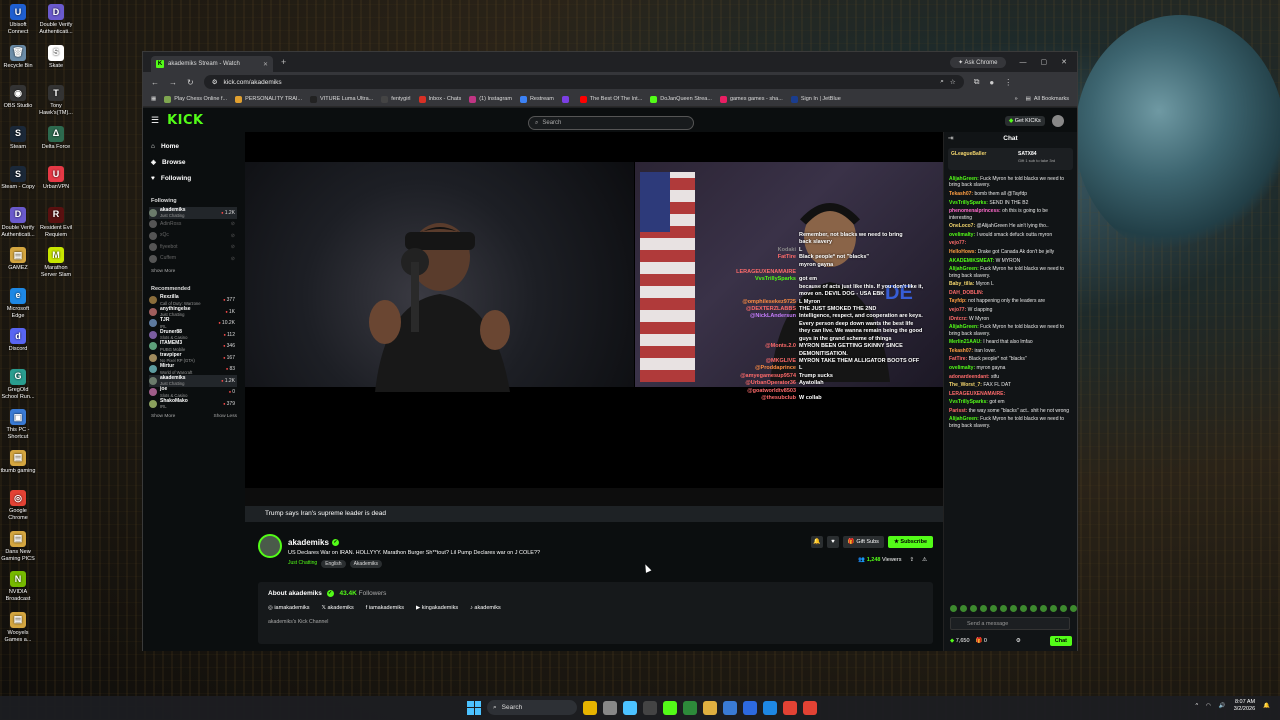  What do you see at coordinates (1222, 706) in the screenshot?
I see `volume-icon: 🔊` at bounding box center [1222, 706].